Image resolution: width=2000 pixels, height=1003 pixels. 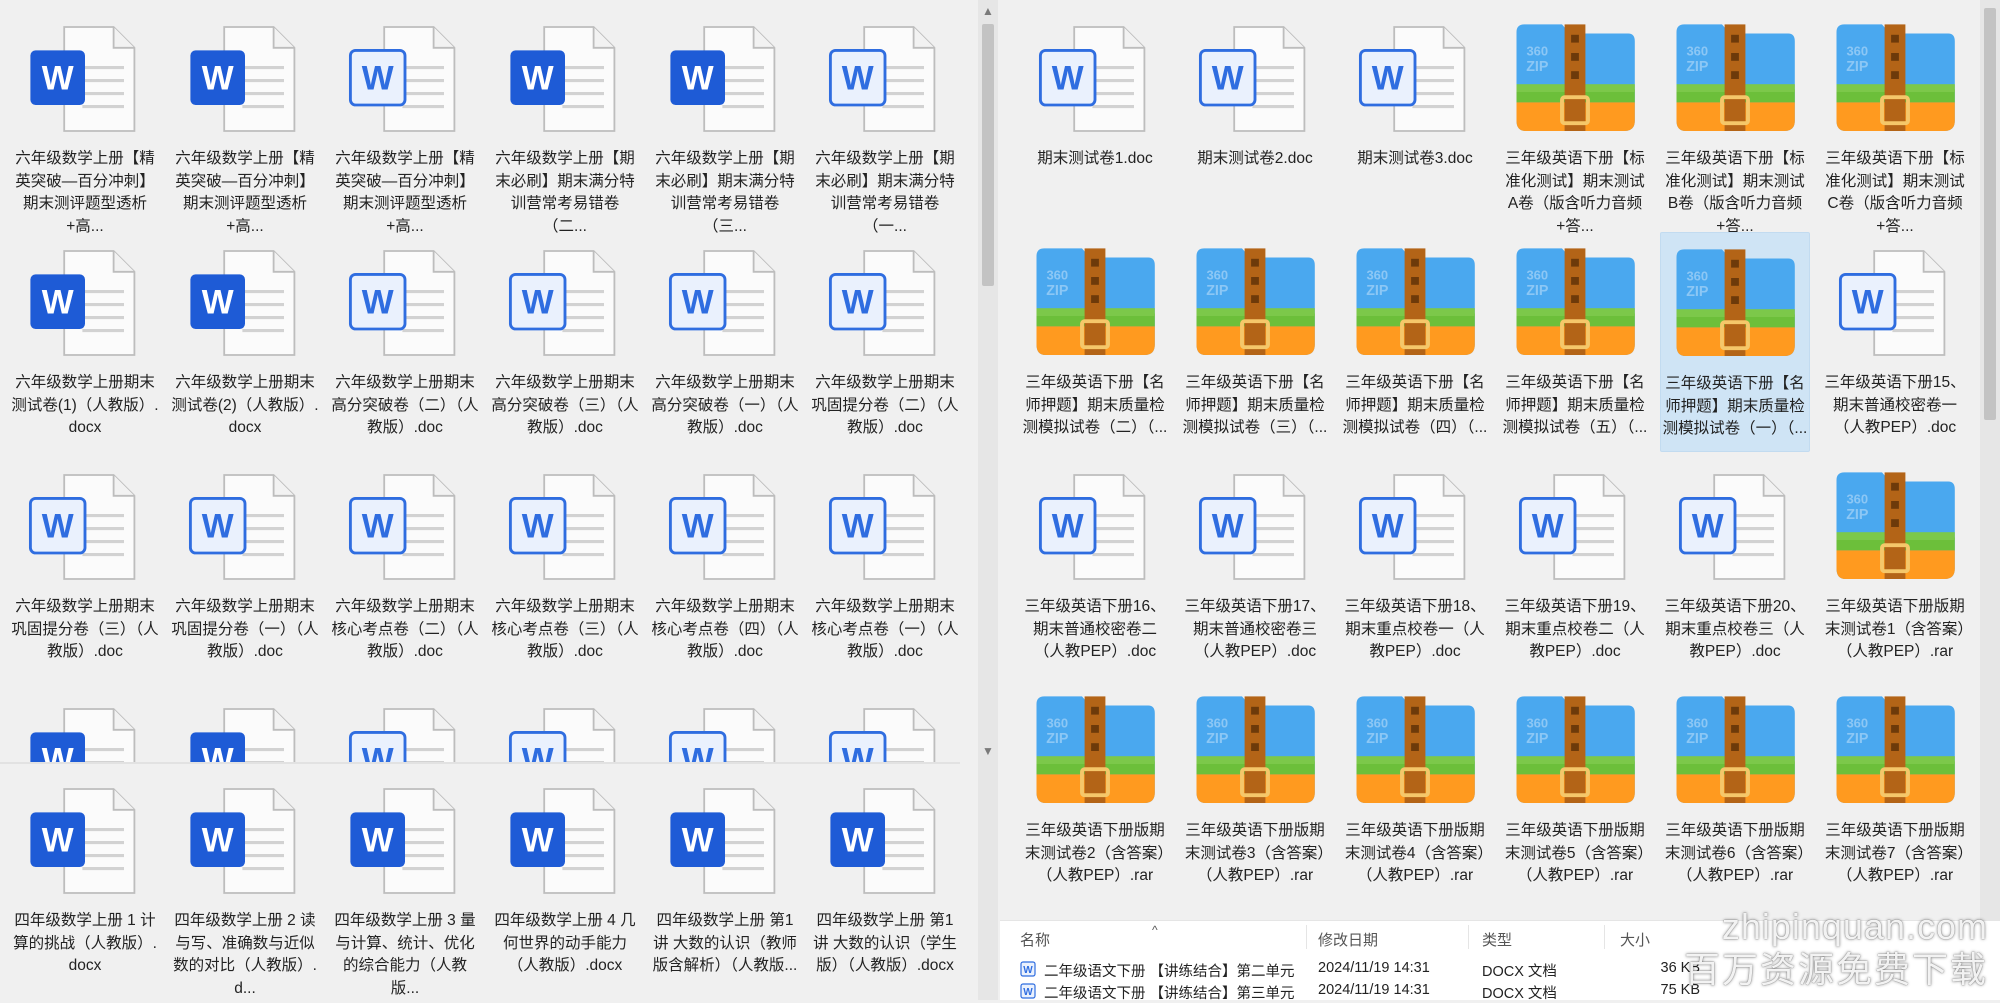 What do you see at coordinates (1735, 790) in the screenshot?
I see `file-tile: 三年级英语下册版期末测试卷6（含答案）（人教PEP）.rar` at bounding box center [1735, 790].